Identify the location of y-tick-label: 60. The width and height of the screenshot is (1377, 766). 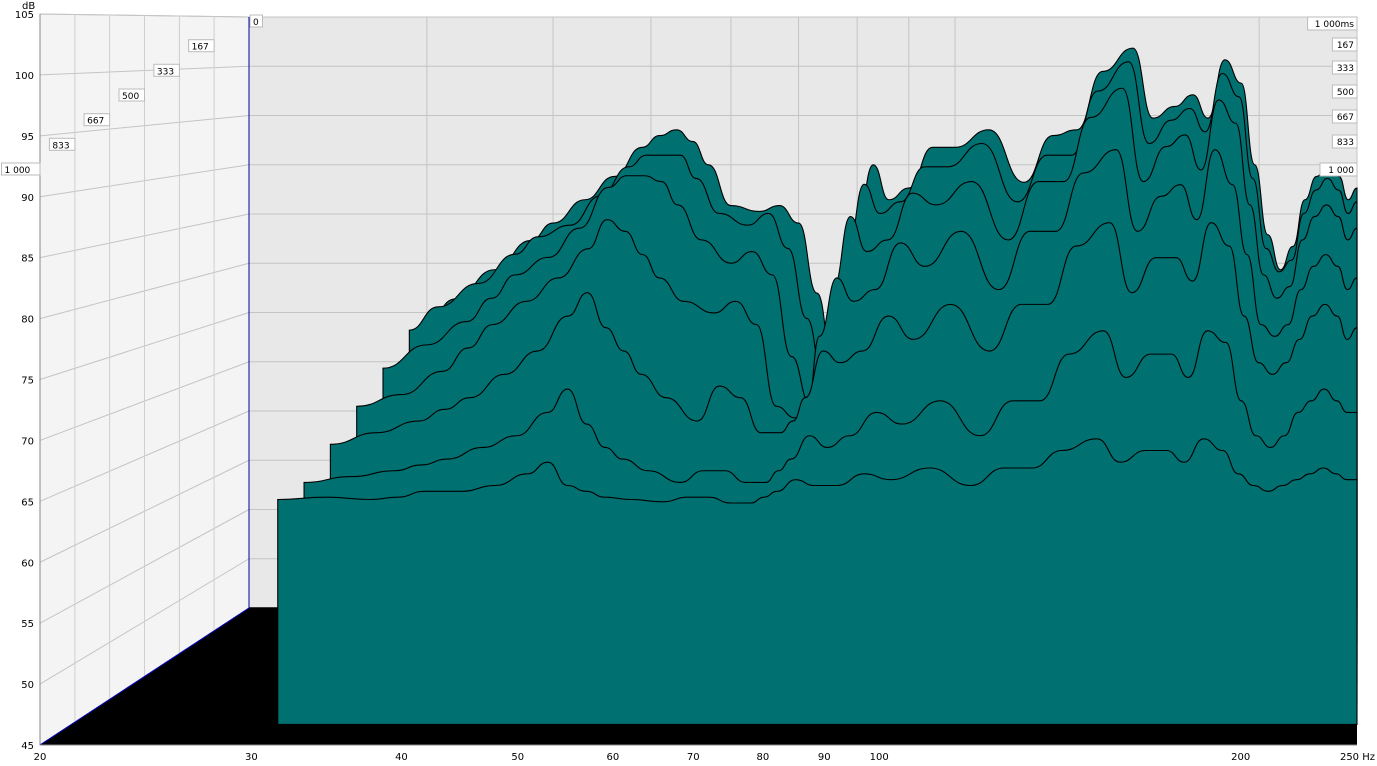
(27, 563).